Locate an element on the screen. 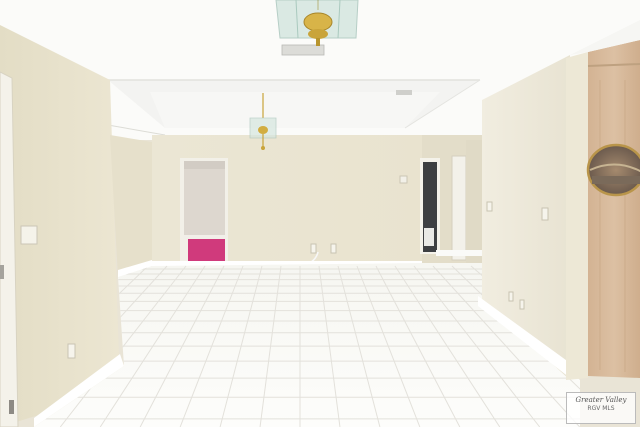 The height and width of the screenshot is (427, 640). pink-carpet is located at coordinates (206, 251).